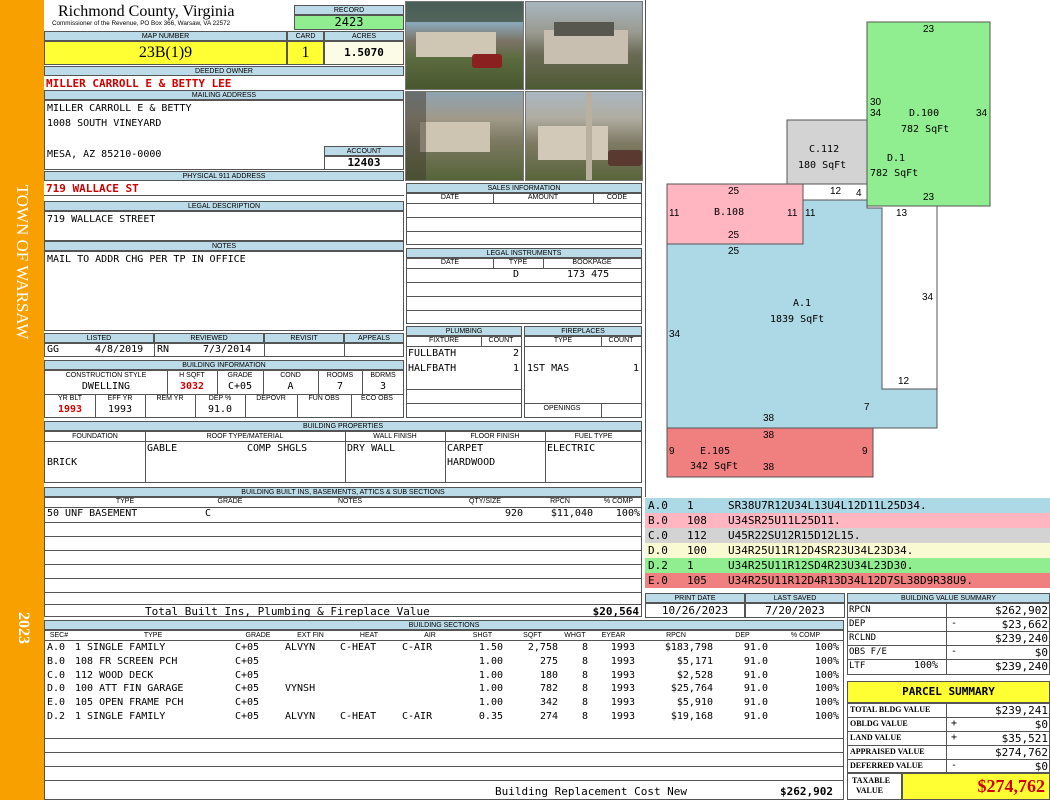 The image size is (1050, 800). I want to click on sections-col-header: DEP, so click(742, 635).